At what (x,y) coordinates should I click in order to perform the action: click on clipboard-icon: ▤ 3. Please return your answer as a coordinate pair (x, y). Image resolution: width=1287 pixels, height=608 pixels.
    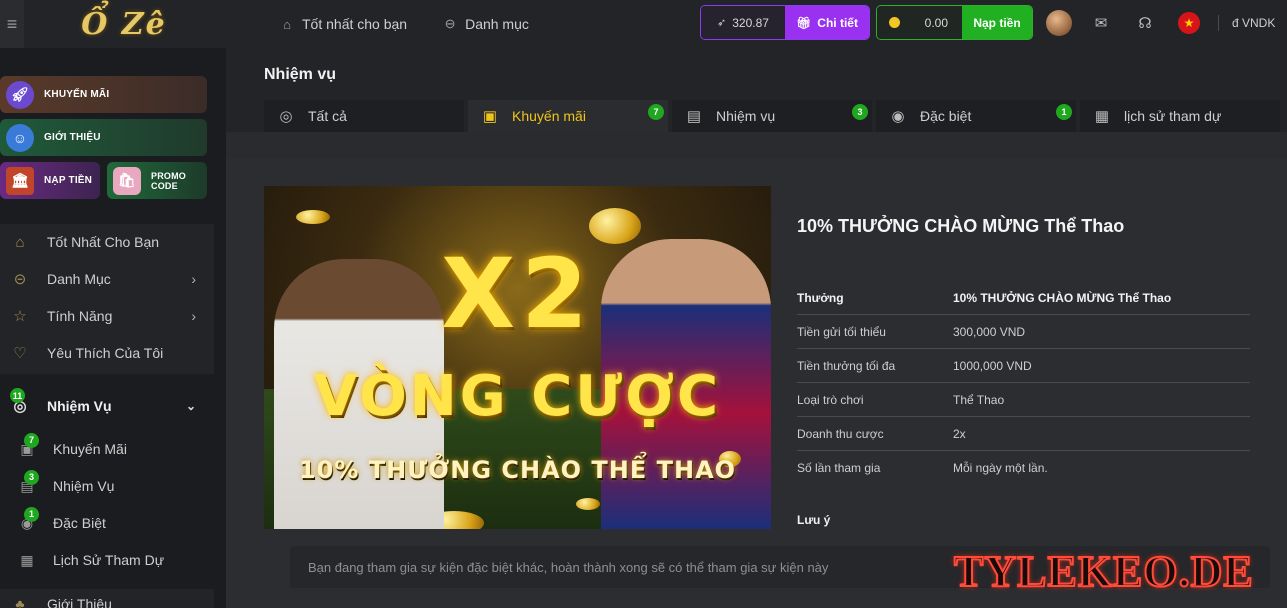
    Looking at the image, I should click on (28, 482).